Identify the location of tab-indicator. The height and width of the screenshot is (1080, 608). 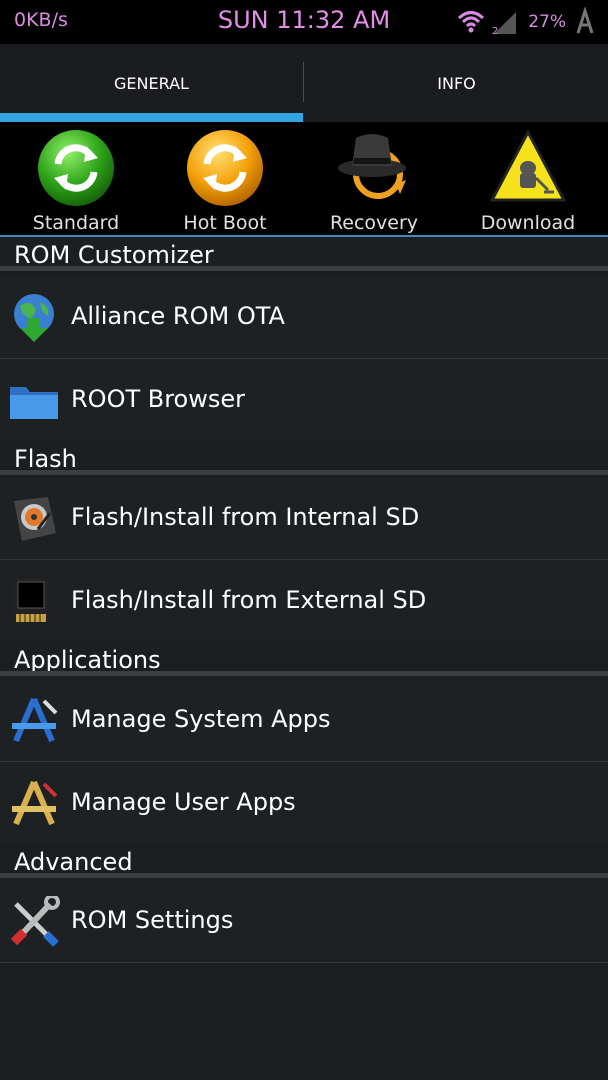
(151, 117).